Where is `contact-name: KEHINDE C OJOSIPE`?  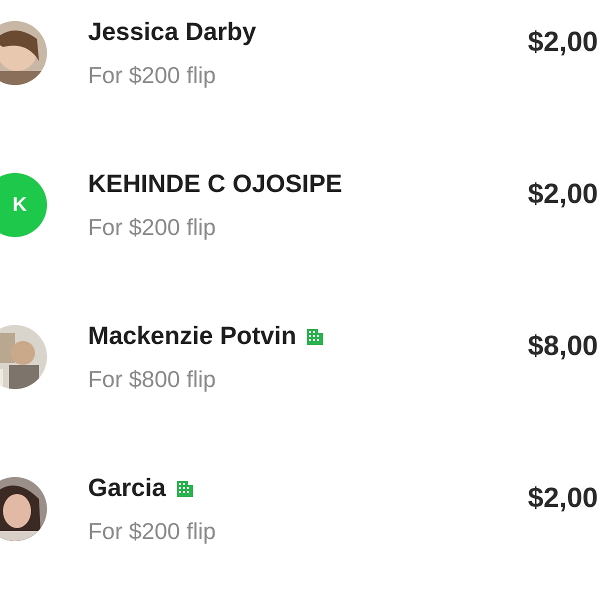
contact-name: KEHINDE C OJOSIPE is located at coordinates (215, 184).